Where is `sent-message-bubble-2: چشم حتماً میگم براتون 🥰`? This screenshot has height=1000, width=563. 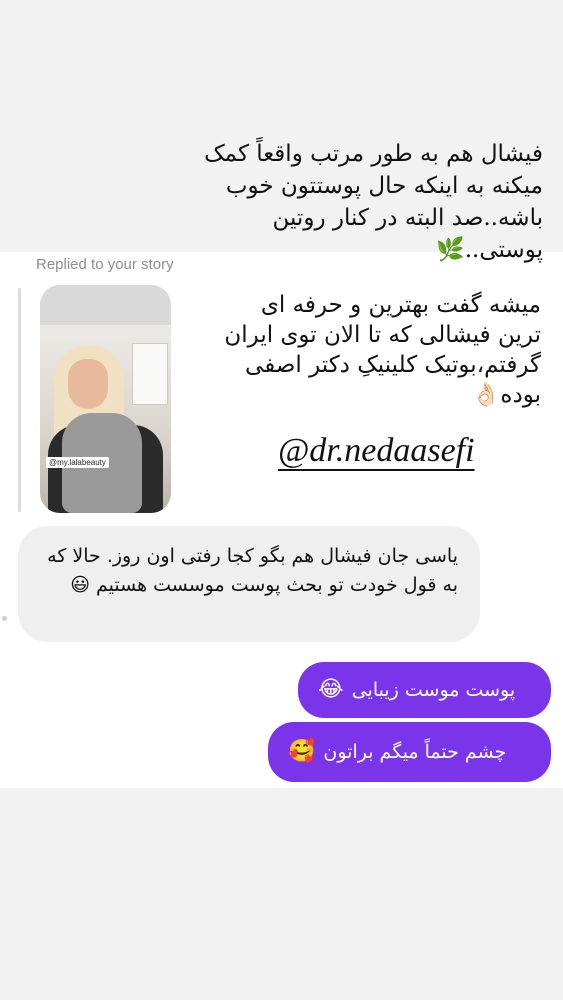 sent-message-bubble-2: چشم حتماً میگم براتون 🥰 is located at coordinates (409, 752).